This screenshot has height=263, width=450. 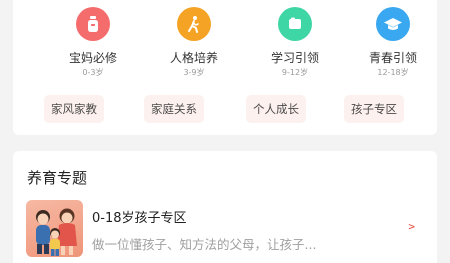 I want to click on family-illustration-icon, so click(x=54, y=228).